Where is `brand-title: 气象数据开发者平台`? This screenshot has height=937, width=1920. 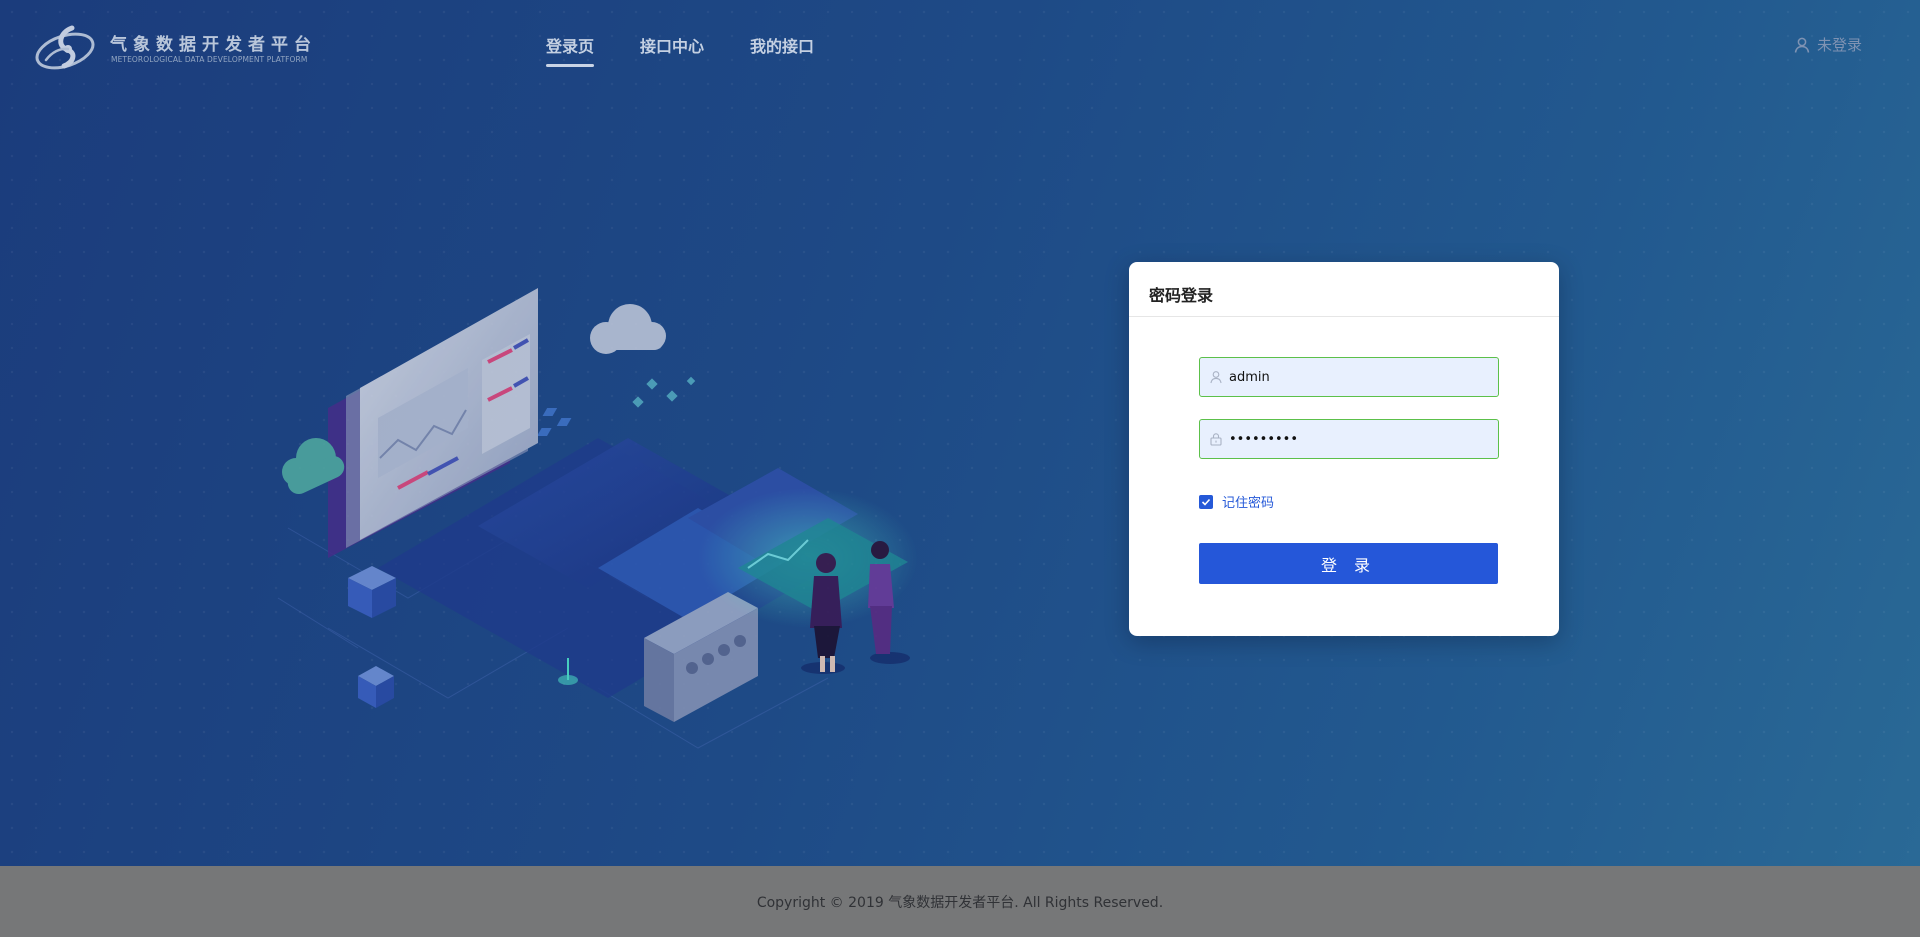
brand-title: 气象数据开发者平台 is located at coordinates (213, 45).